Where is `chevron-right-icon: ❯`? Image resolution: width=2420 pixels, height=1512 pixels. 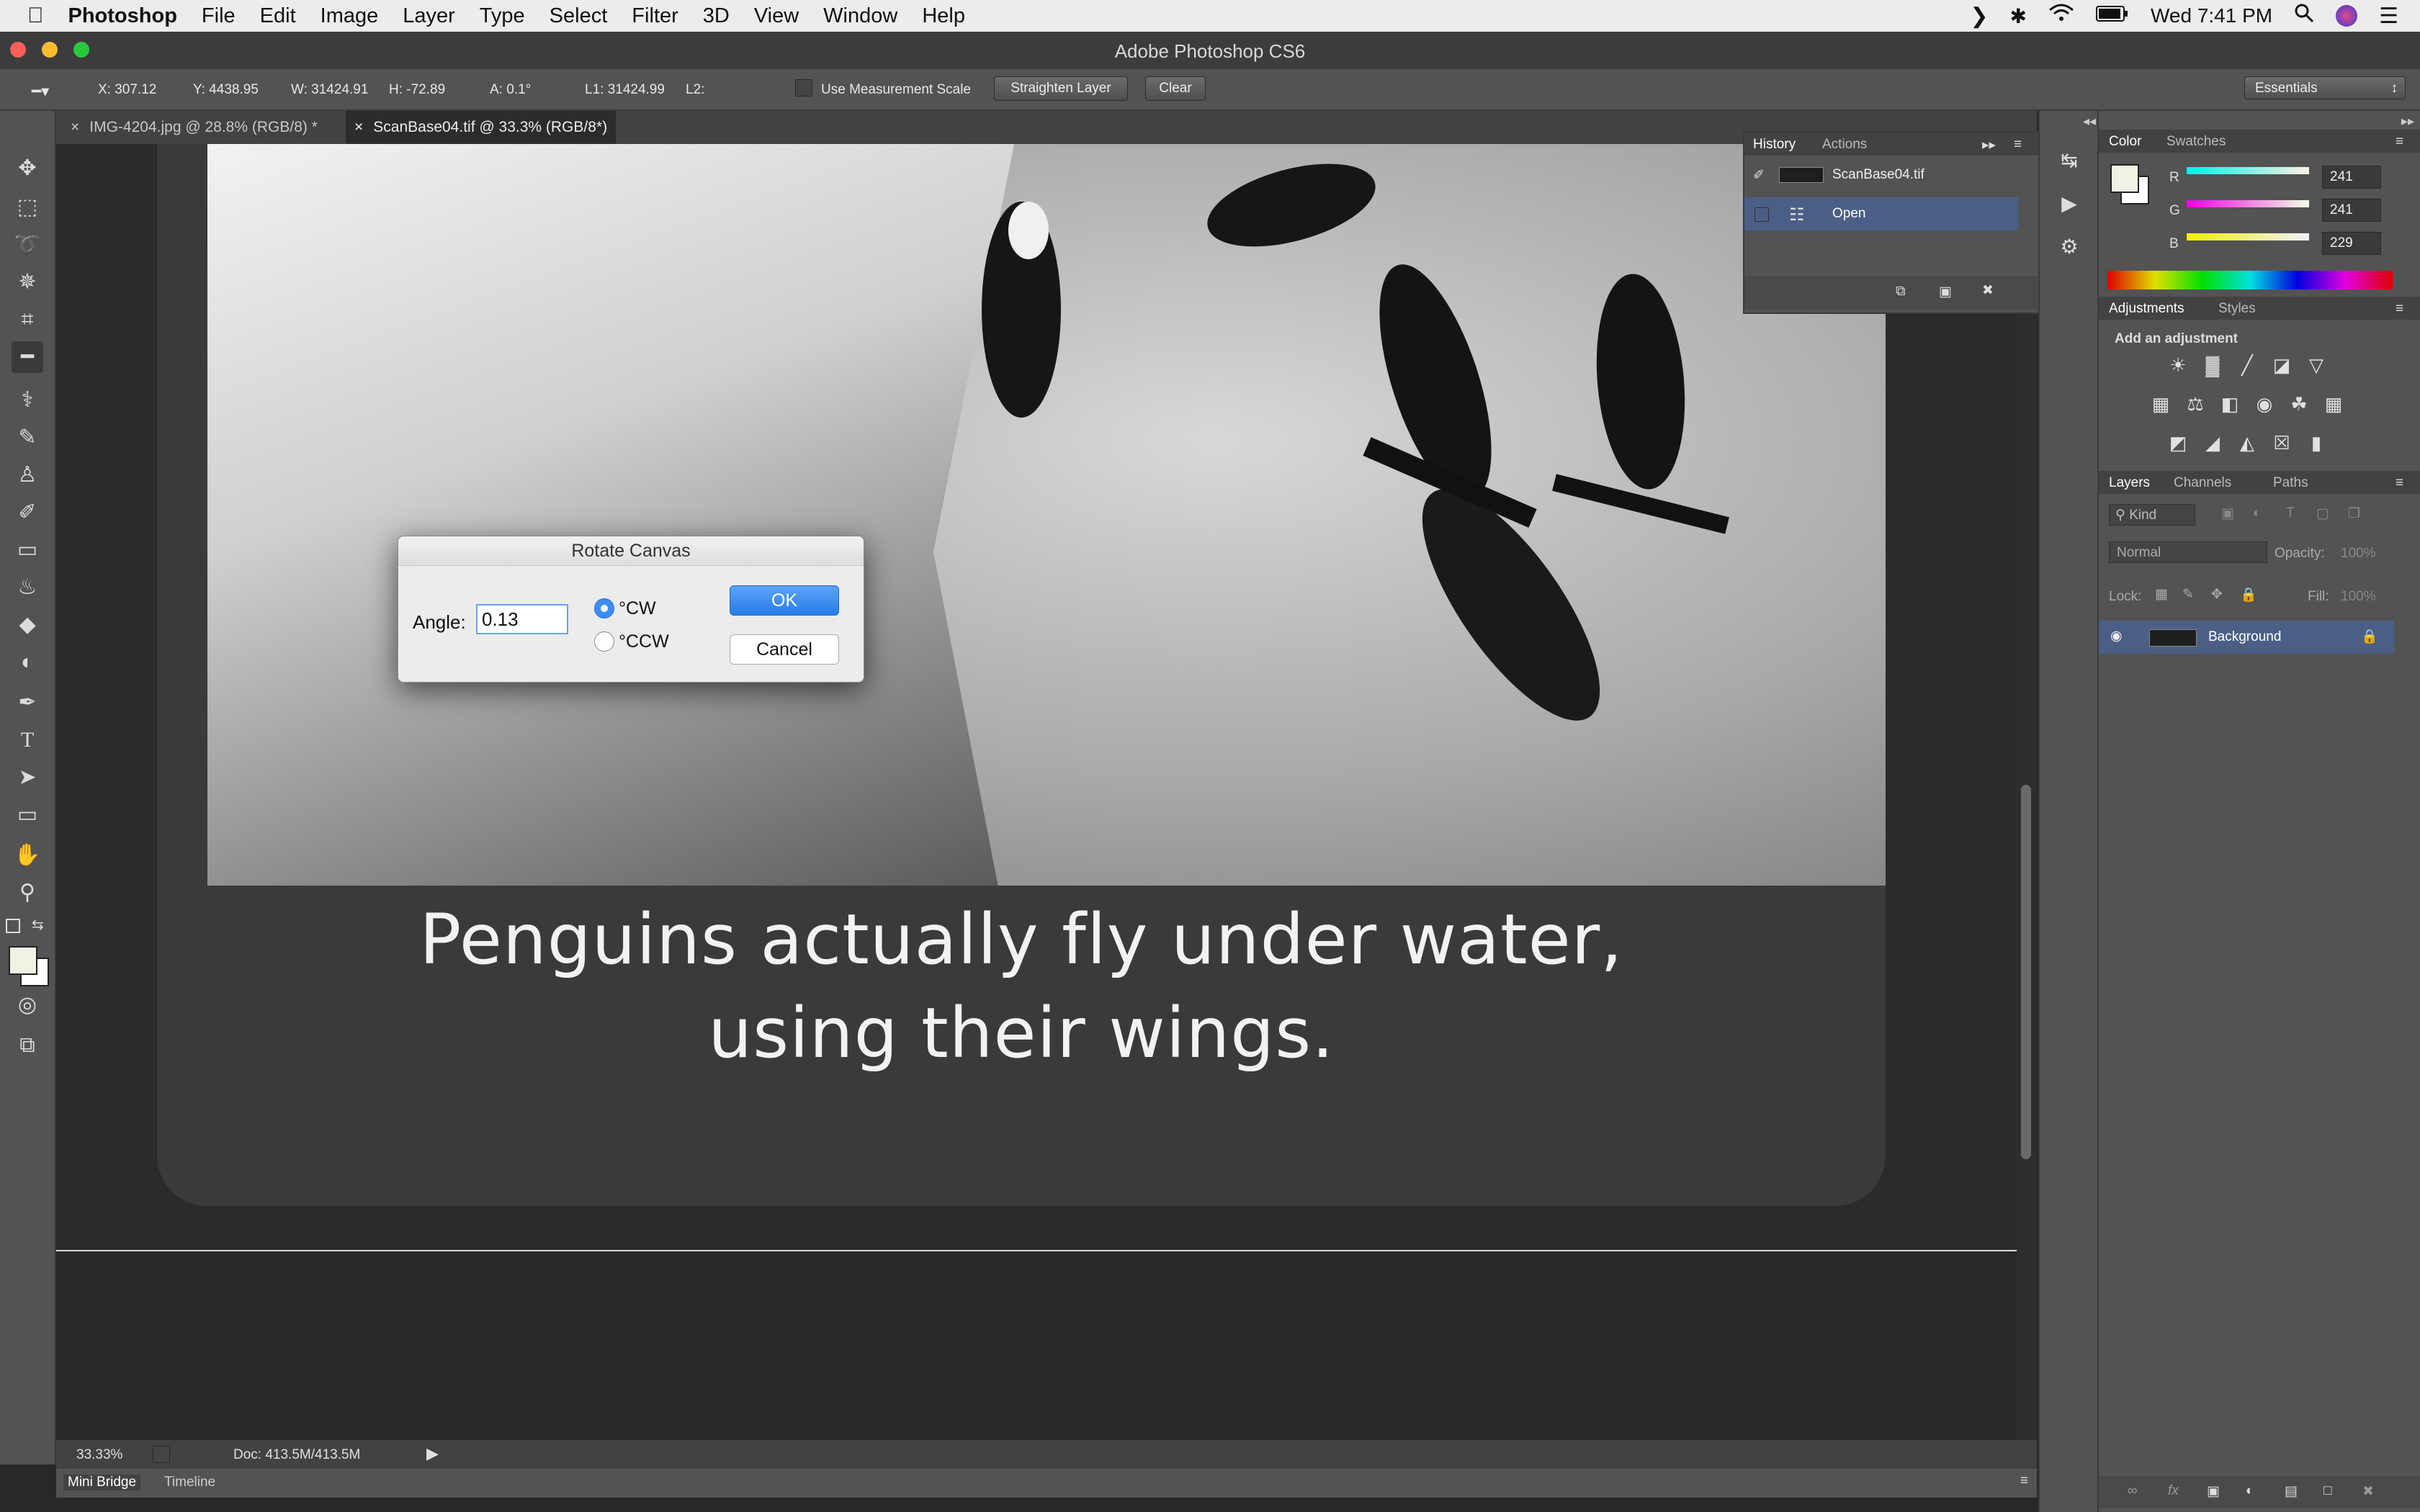 chevron-right-icon: ❯ is located at coordinates (1979, 16).